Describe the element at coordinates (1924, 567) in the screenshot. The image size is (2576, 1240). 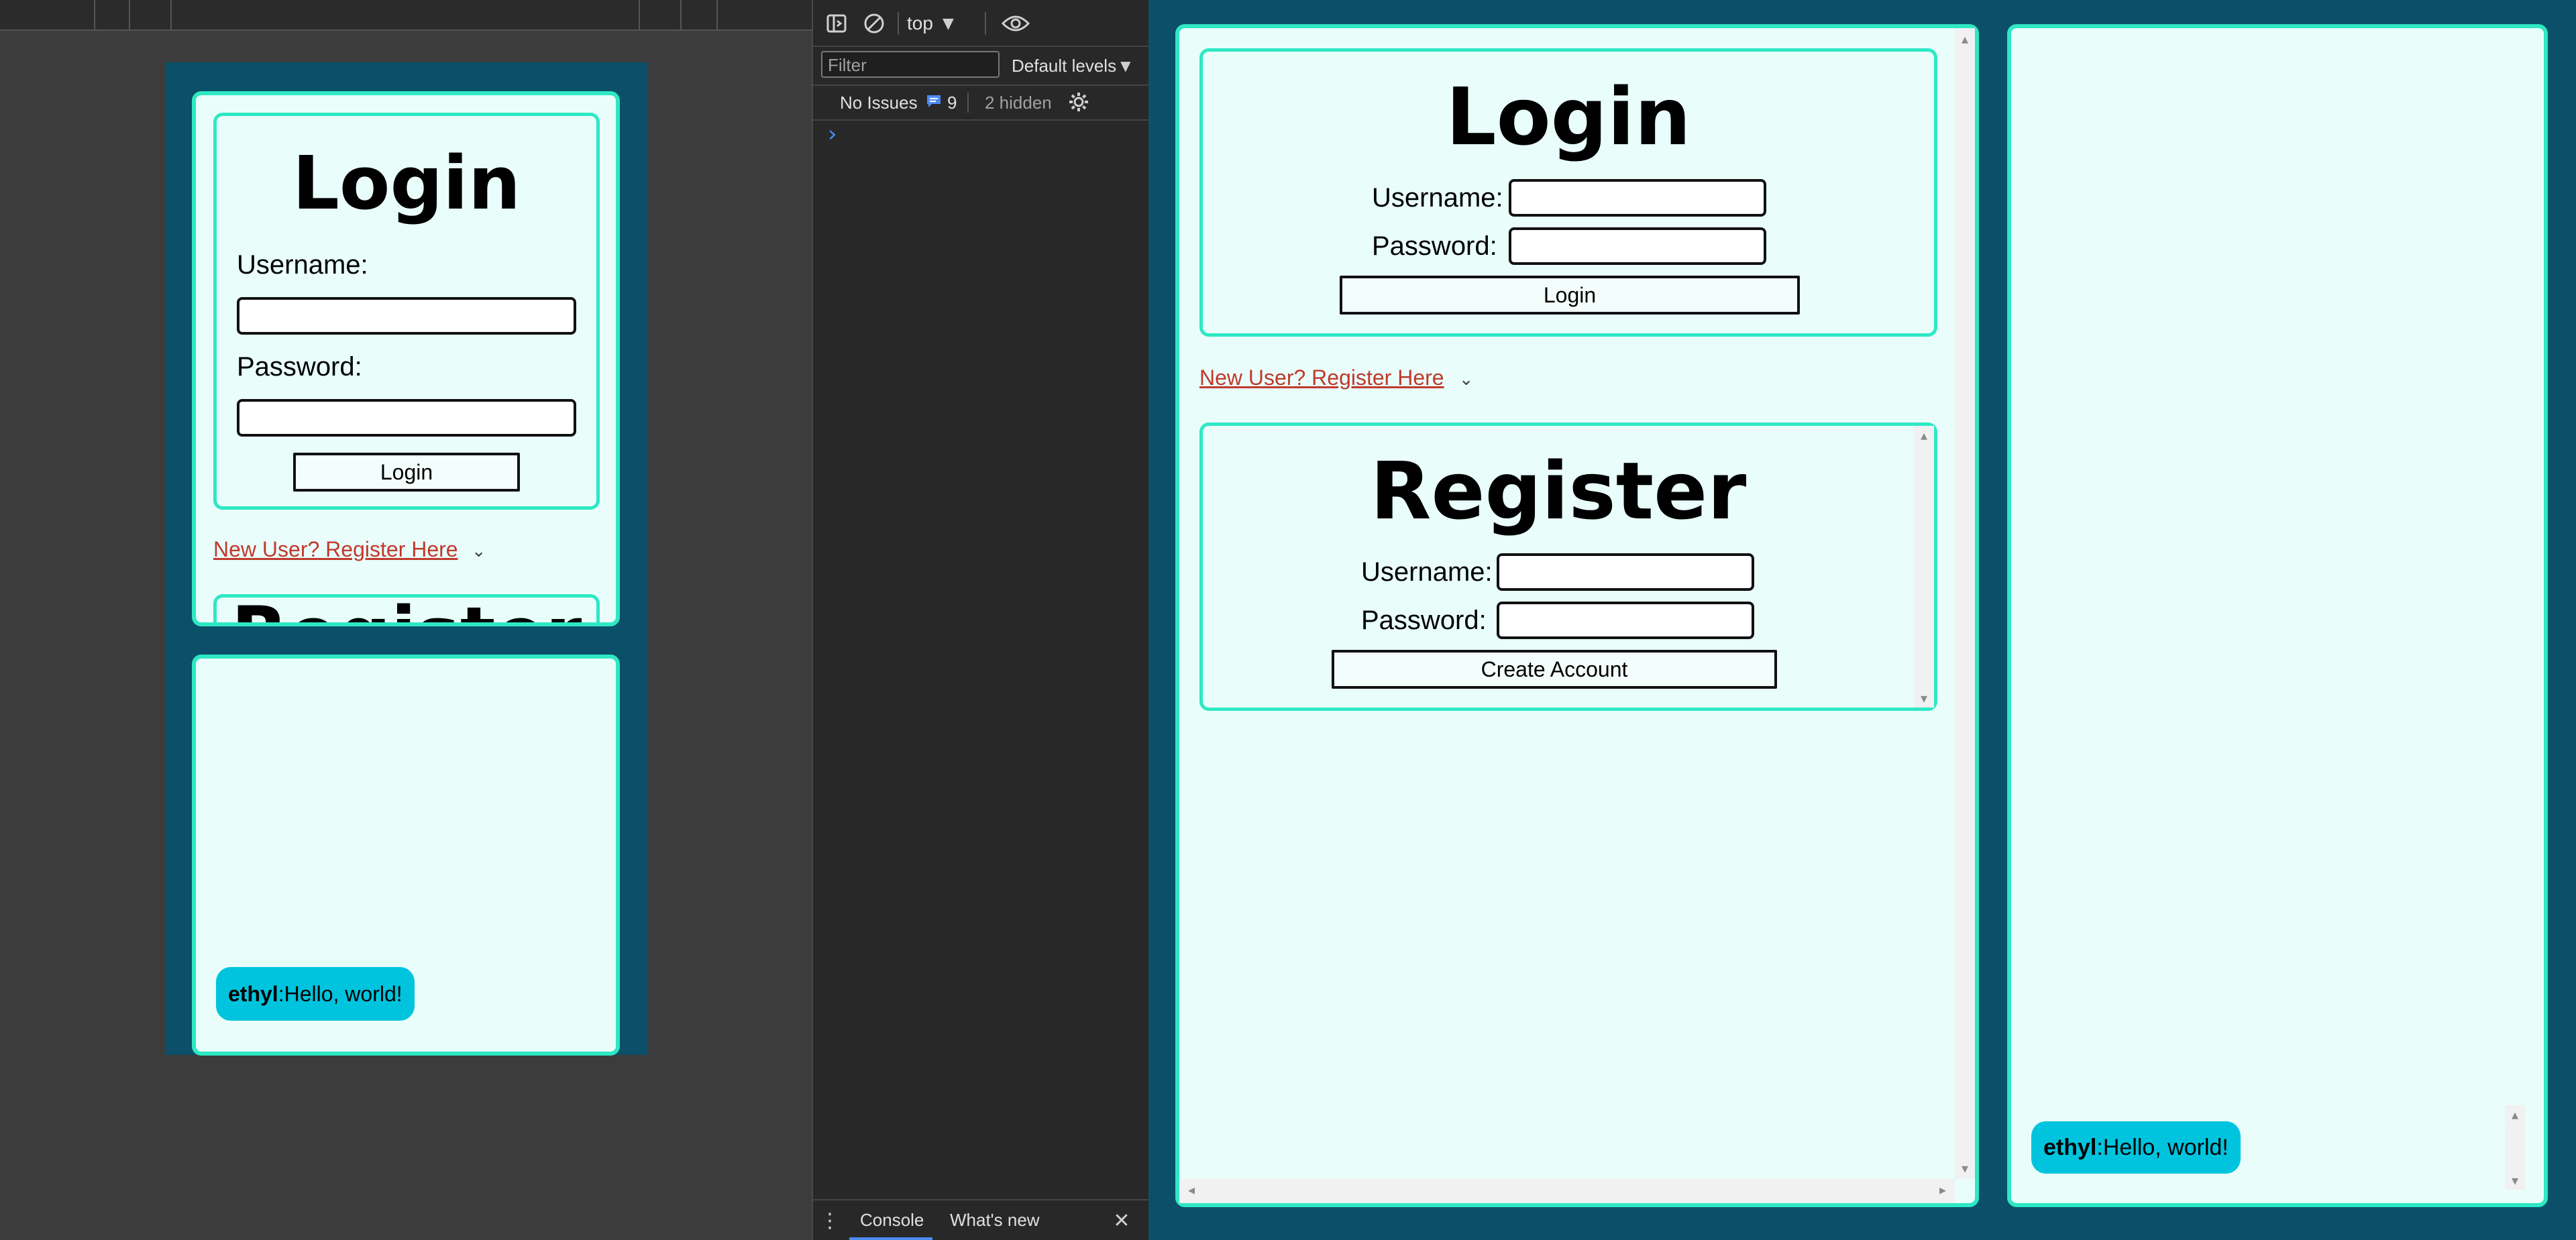
I see `register-scrollbar: ▴ ▾` at that location.